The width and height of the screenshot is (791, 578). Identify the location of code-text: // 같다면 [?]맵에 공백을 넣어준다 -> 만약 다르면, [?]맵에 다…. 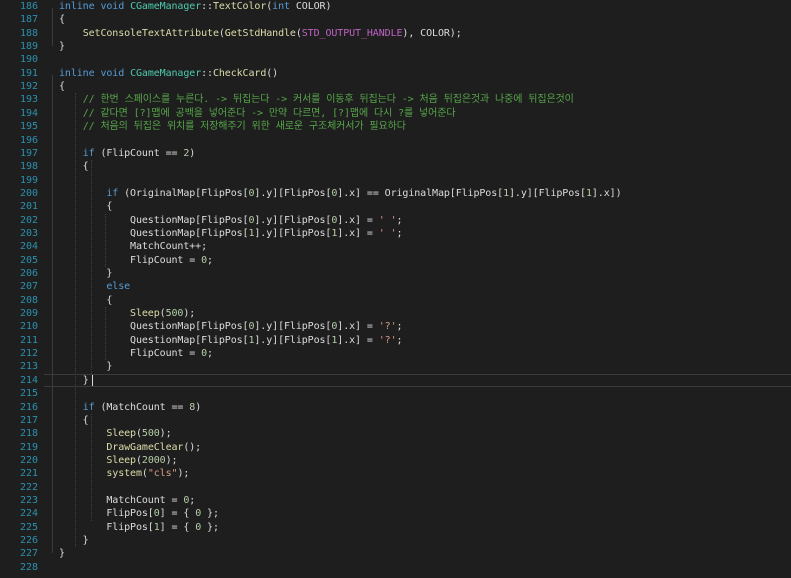
(257, 113).